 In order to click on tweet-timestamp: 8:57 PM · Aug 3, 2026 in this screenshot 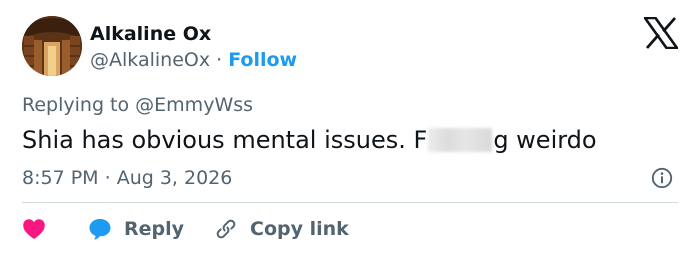, I will do `click(127, 178)`.